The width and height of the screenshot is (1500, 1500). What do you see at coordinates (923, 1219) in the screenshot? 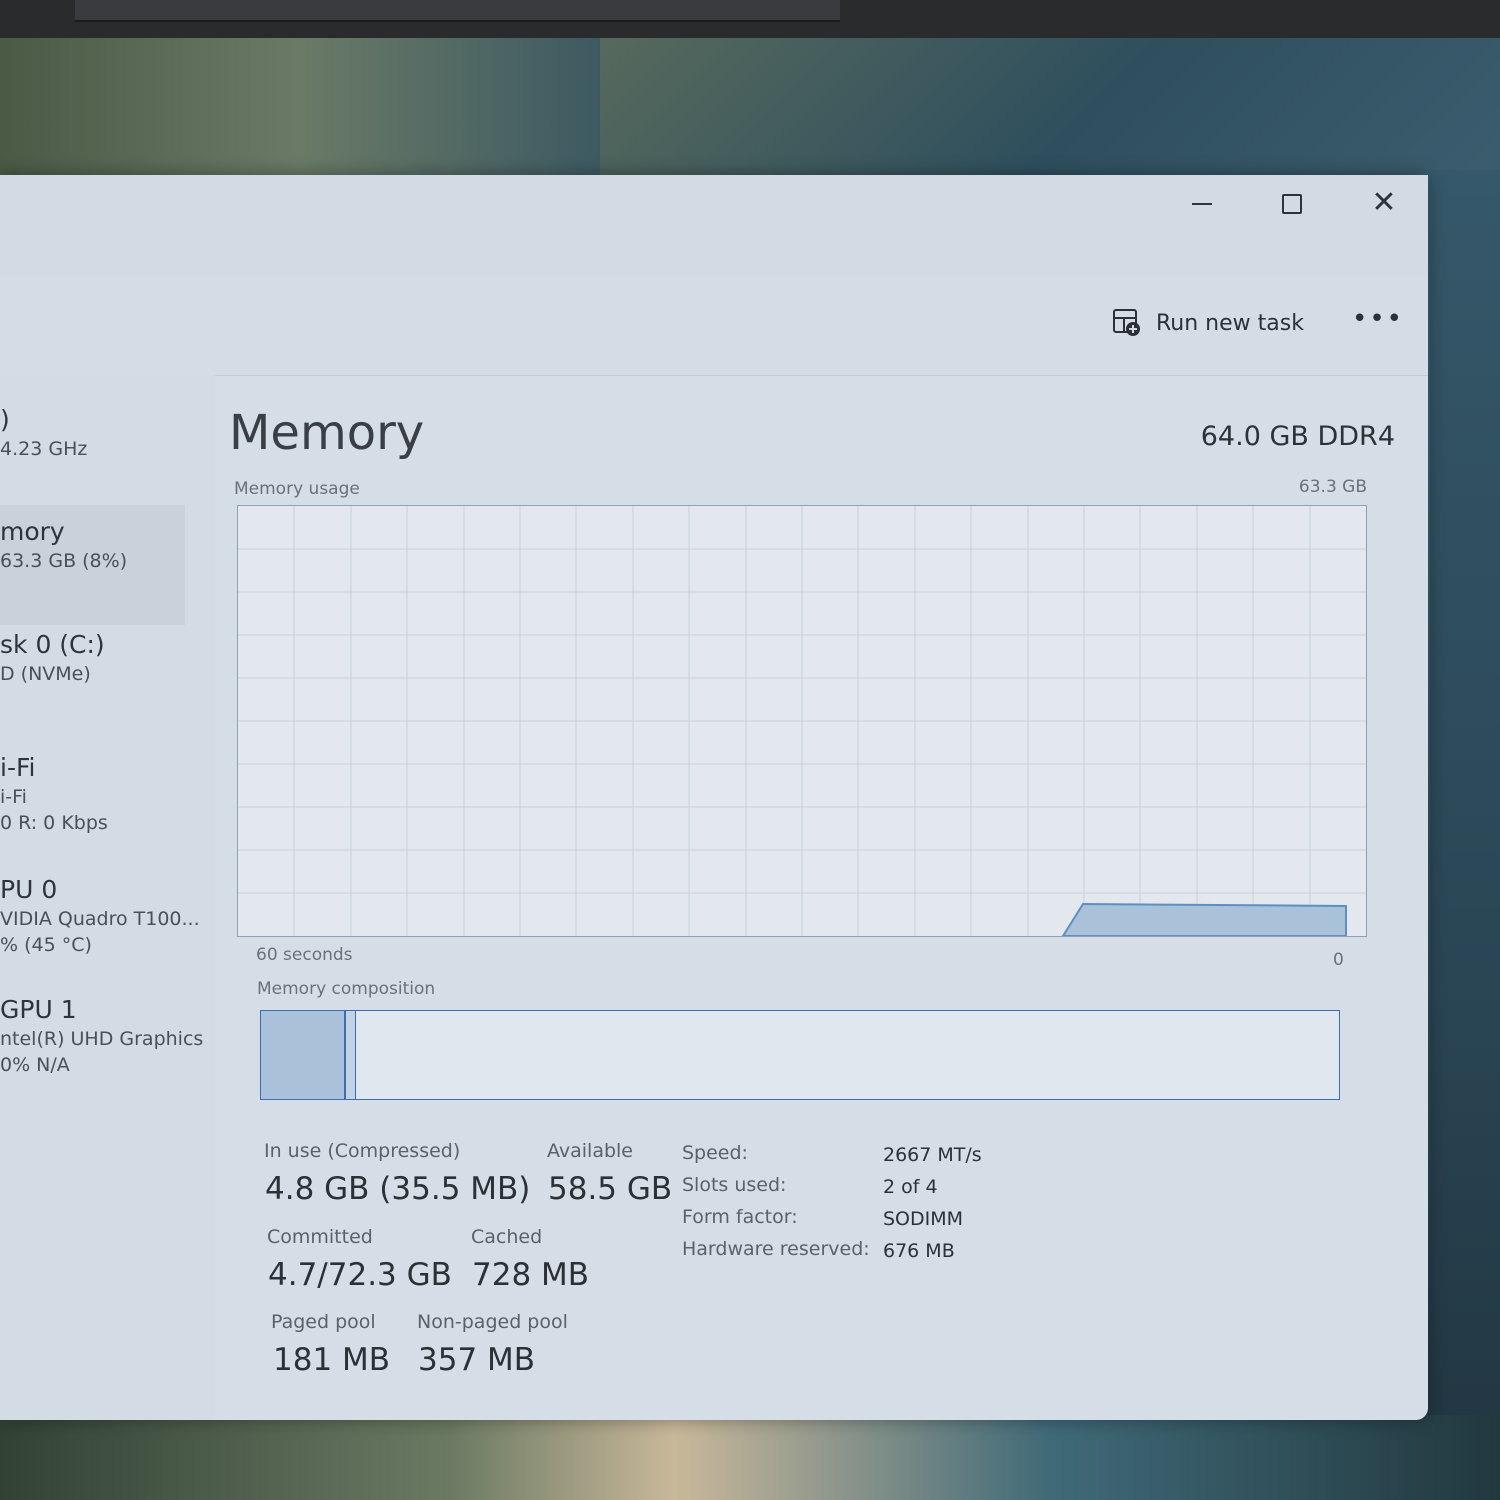
I see `form-factor-value: SODIMM` at bounding box center [923, 1219].